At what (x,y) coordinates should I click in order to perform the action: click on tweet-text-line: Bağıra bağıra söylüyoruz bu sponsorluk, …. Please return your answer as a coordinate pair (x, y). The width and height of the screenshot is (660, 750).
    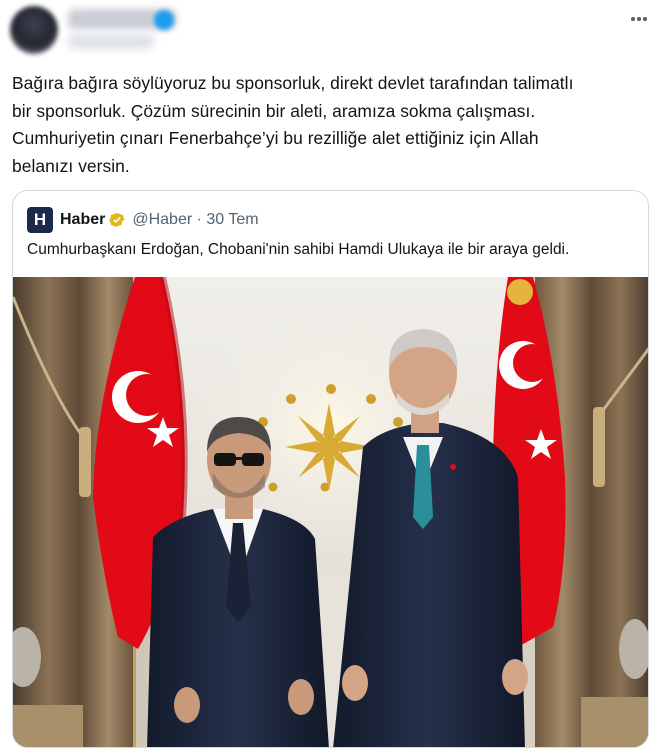
    Looking at the image, I should click on (293, 83).